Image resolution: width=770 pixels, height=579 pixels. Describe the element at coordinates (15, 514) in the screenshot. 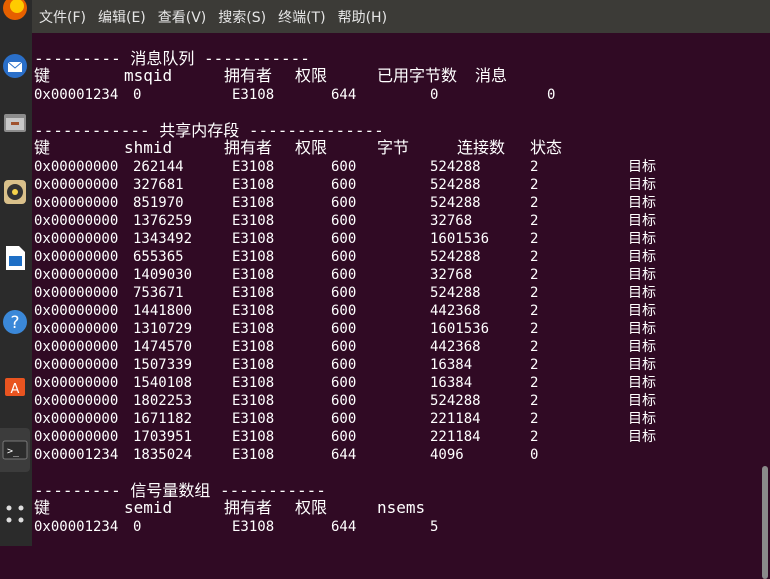

I see `show-applications-icon` at that location.